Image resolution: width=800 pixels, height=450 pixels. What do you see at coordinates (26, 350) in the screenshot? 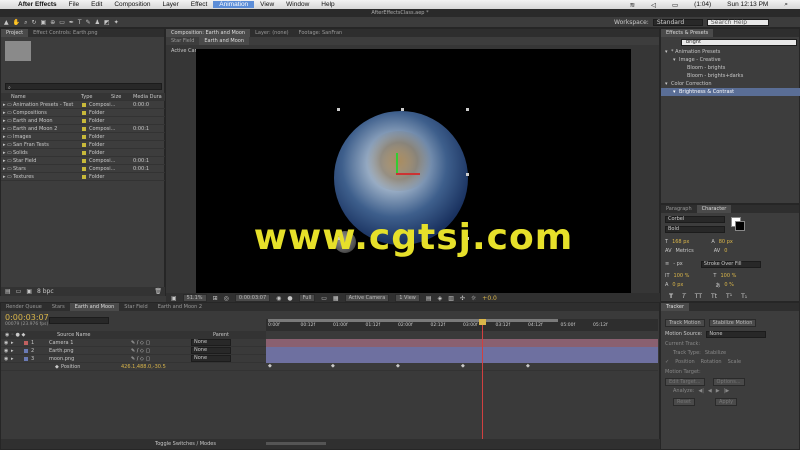
I see `layer-label-color` at bounding box center [26, 350].